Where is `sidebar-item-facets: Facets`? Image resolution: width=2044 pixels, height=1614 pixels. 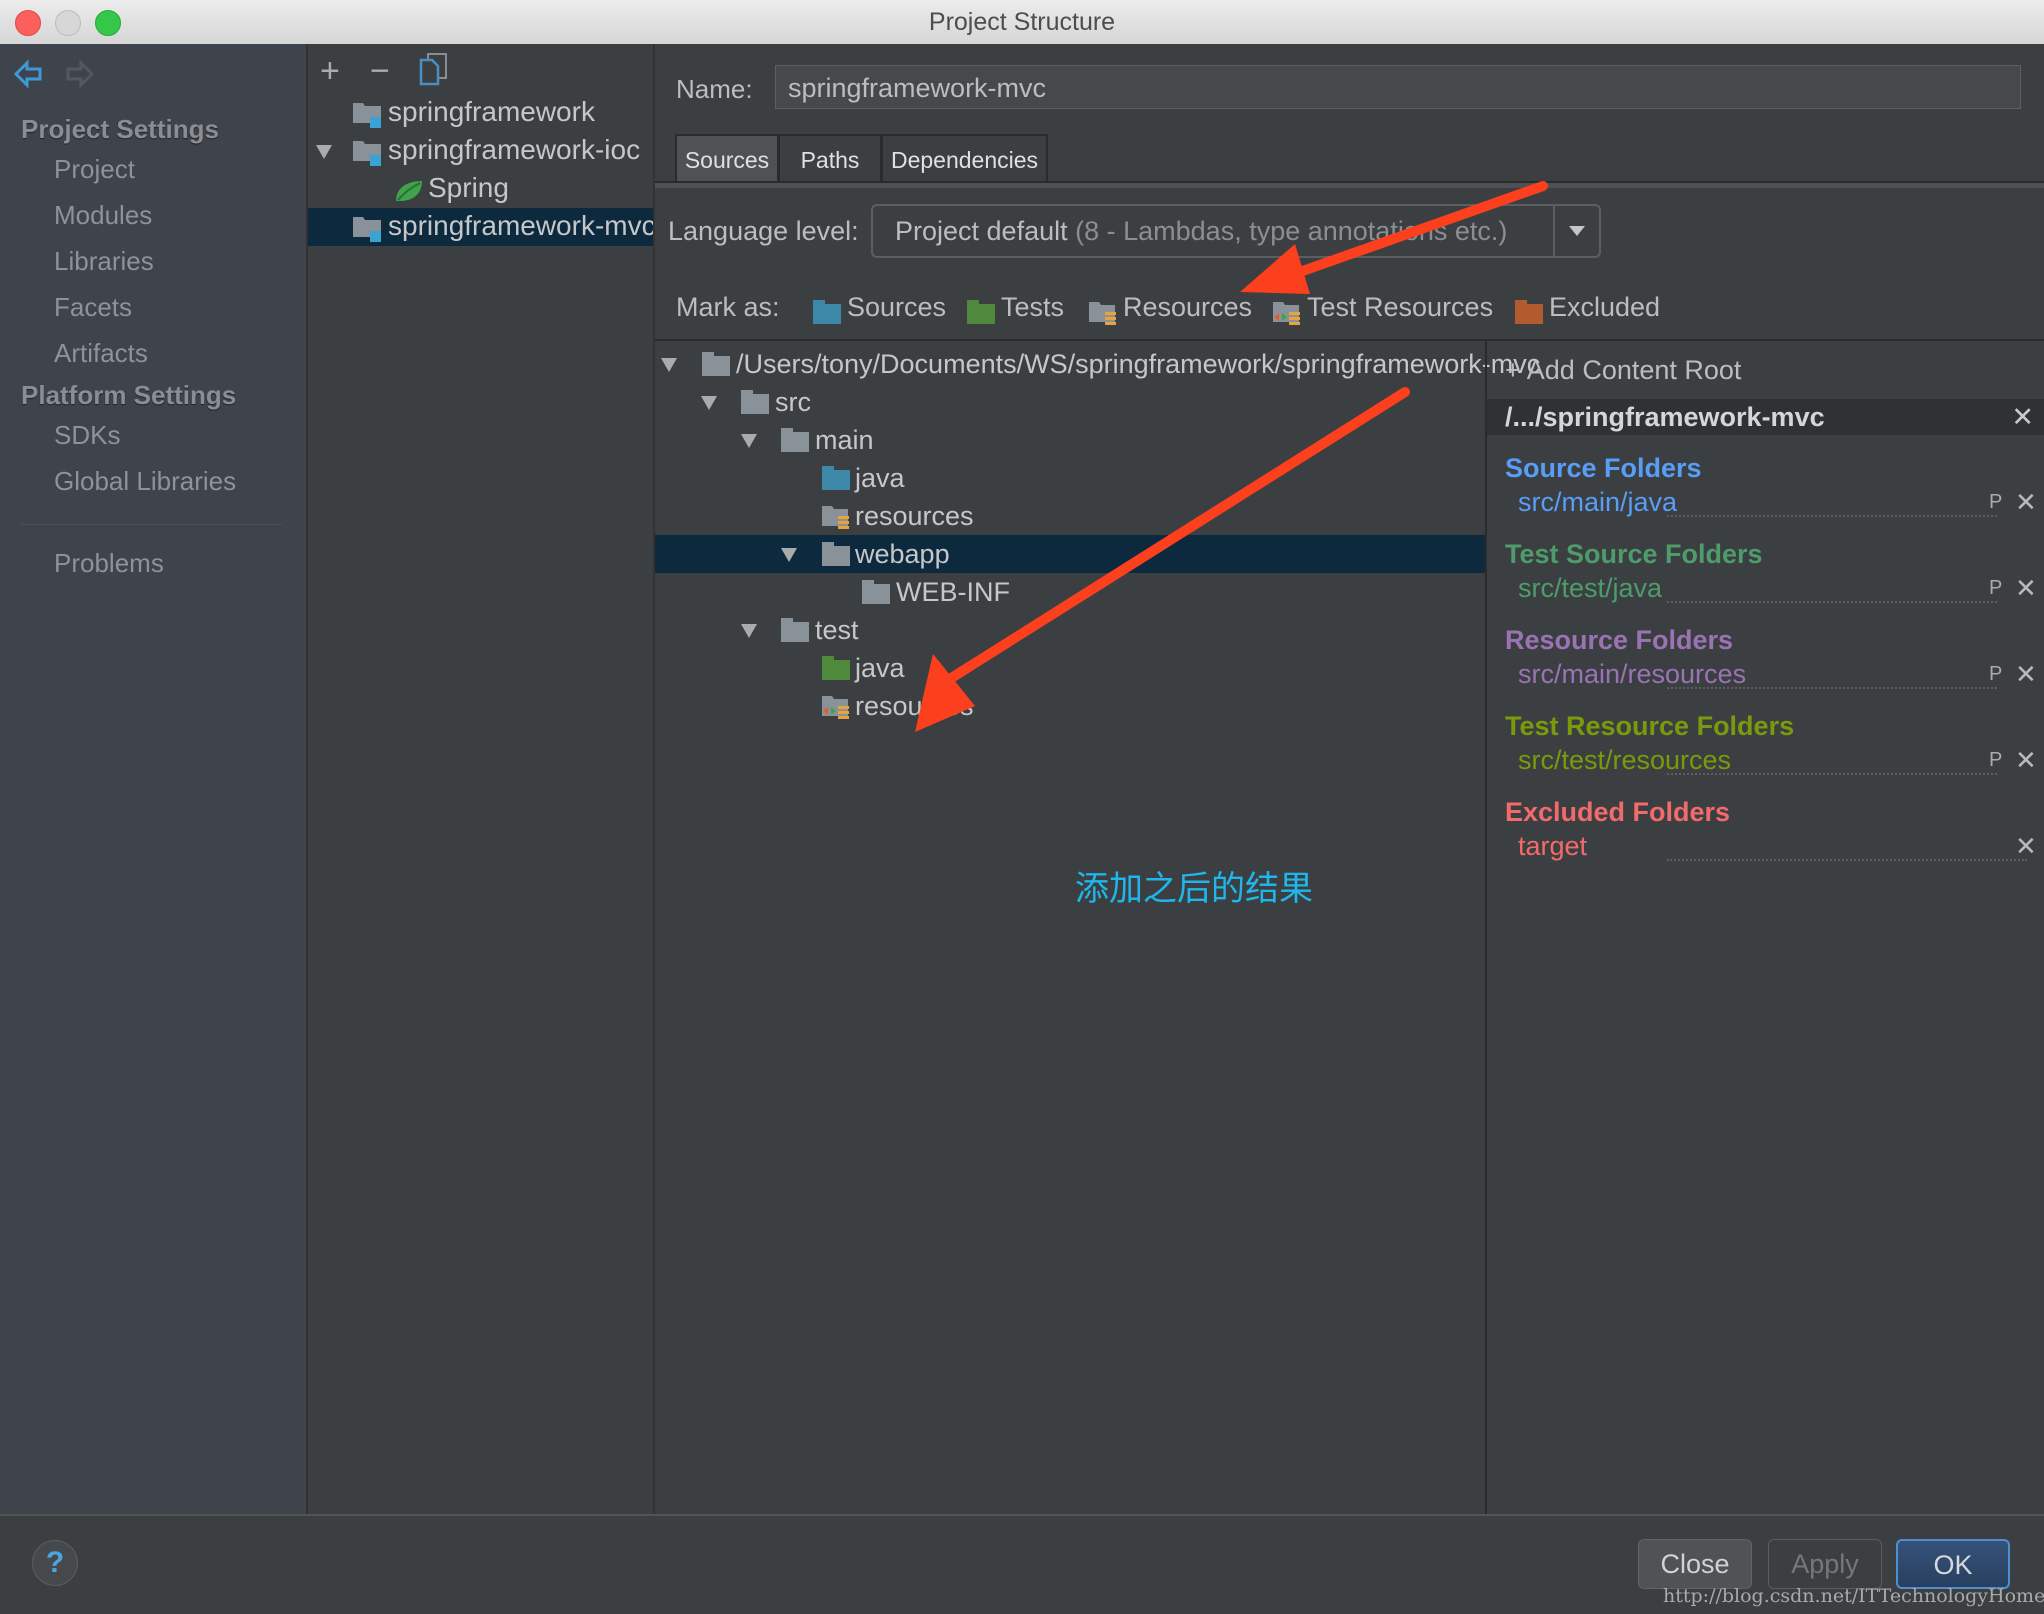 sidebar-item-facets: Facets is located at coordinates (93, 307).